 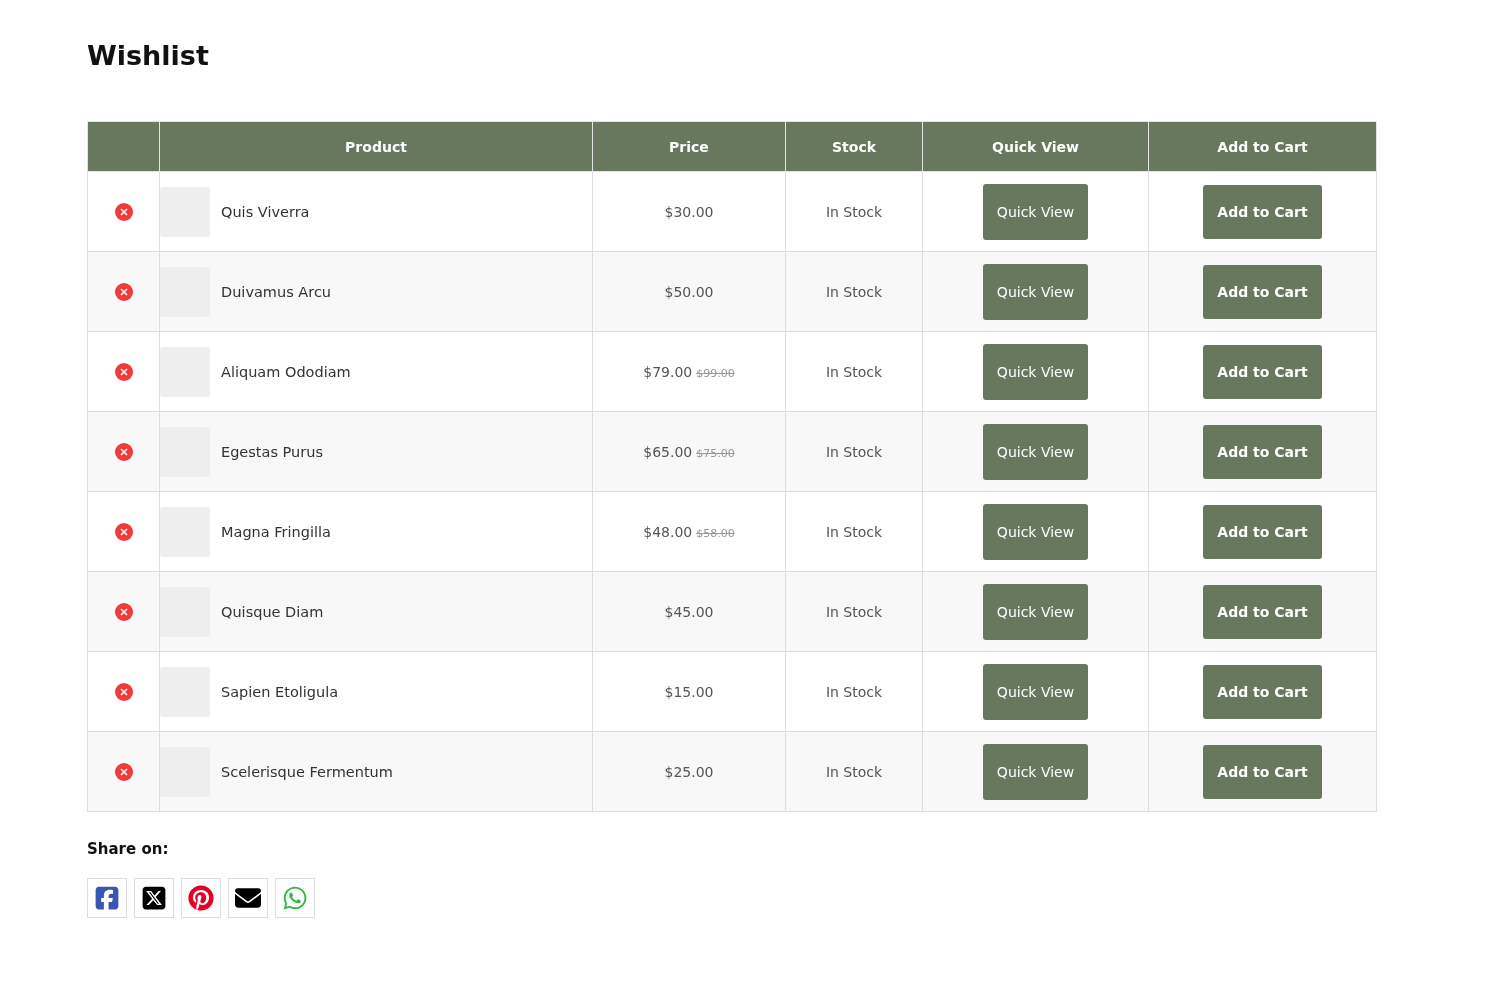 I want to click on product-name: Quisque Diam, so click(x=272, y=611).